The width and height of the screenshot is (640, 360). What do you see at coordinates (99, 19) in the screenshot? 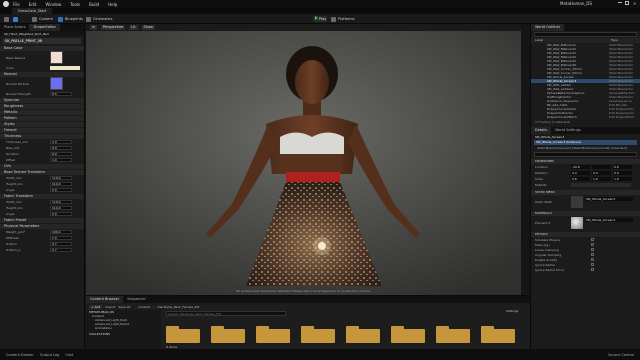
I see `cinematics-button: Cinematics` at bounding box center [99, 19].